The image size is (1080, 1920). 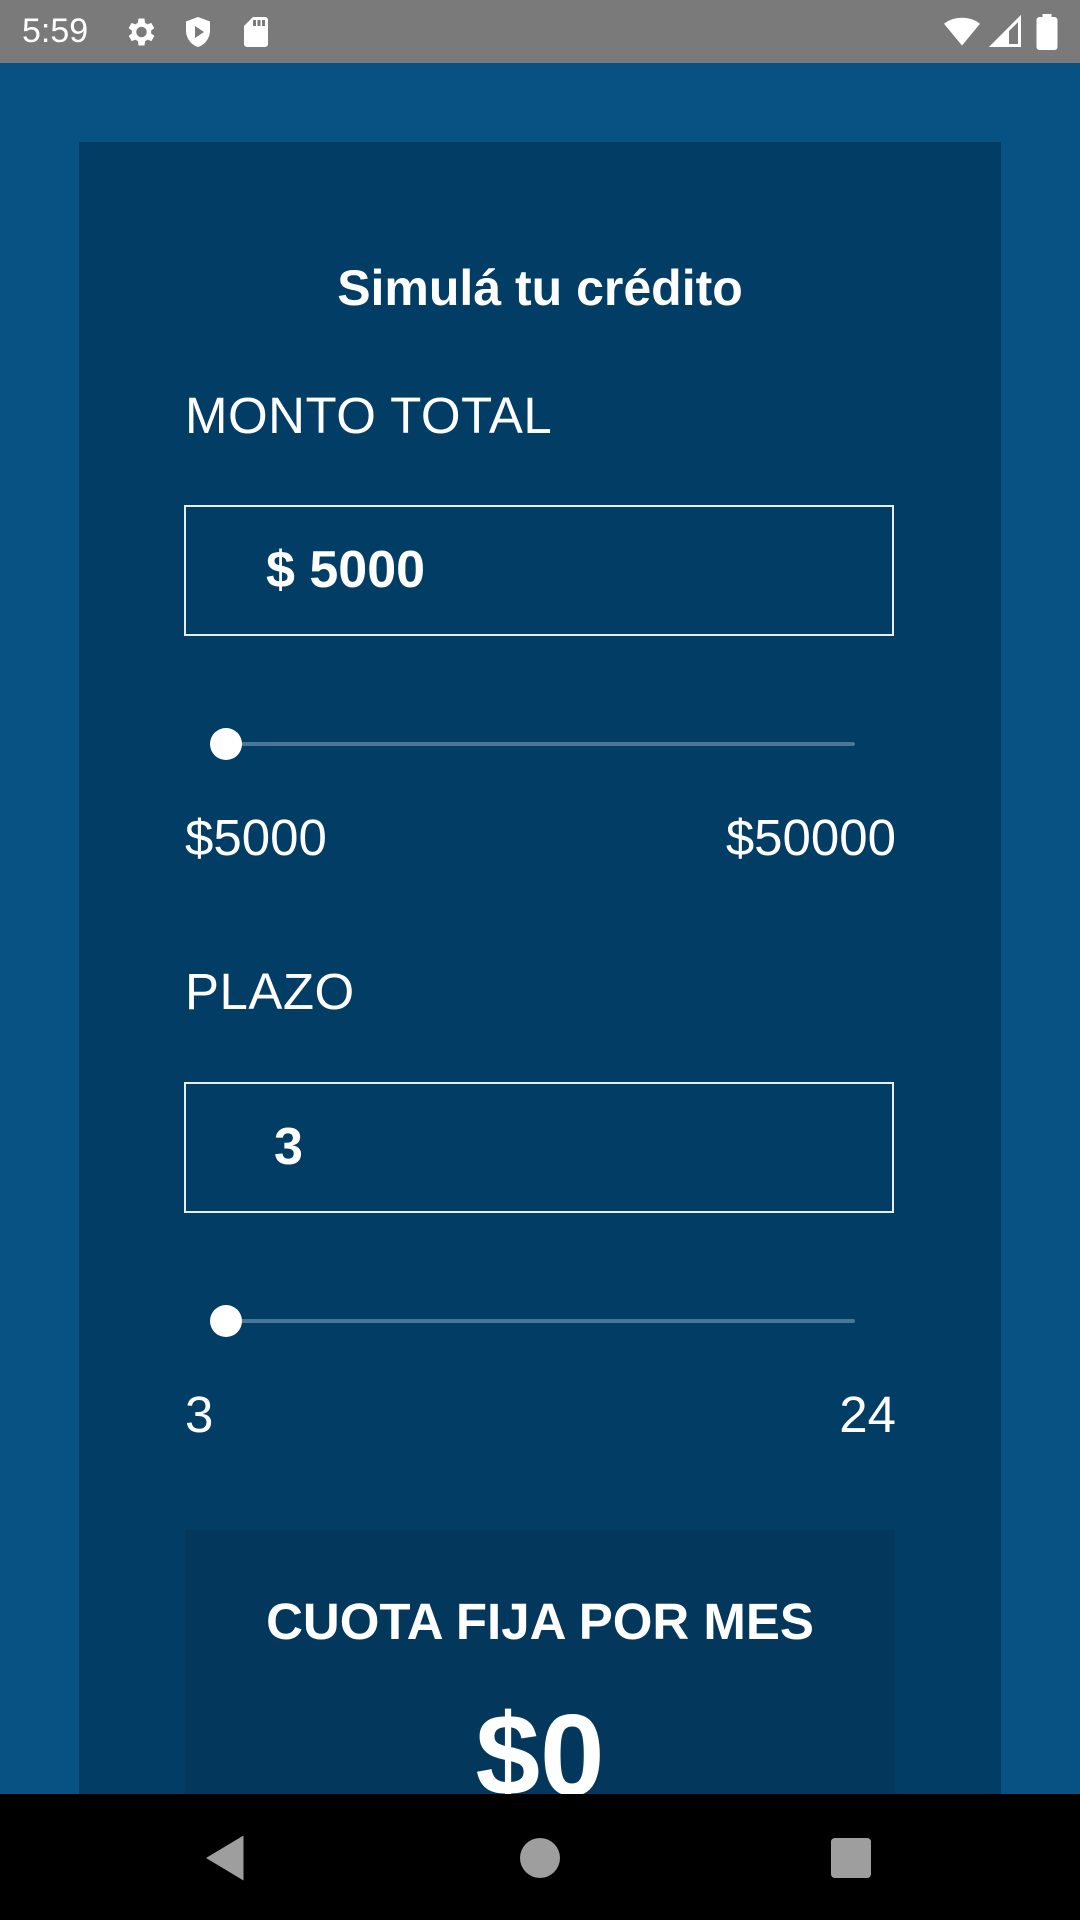 What do you see at coordinates (539, 570) in the screenshot?
I see `amount-field: $ 5000` at bounding box center [539, 570].